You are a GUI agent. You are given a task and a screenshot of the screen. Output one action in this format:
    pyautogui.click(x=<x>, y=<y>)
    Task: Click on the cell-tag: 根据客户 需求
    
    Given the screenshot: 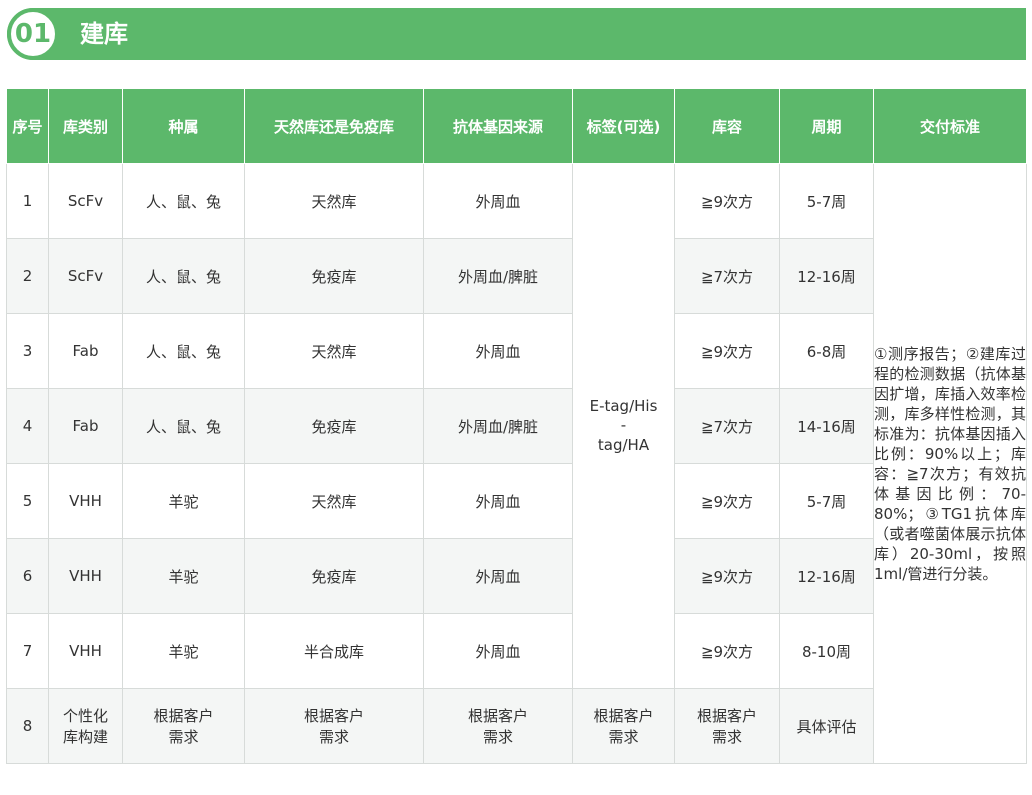 What is the action you would take?
    pyautogui.click(x=623, y=726)
    